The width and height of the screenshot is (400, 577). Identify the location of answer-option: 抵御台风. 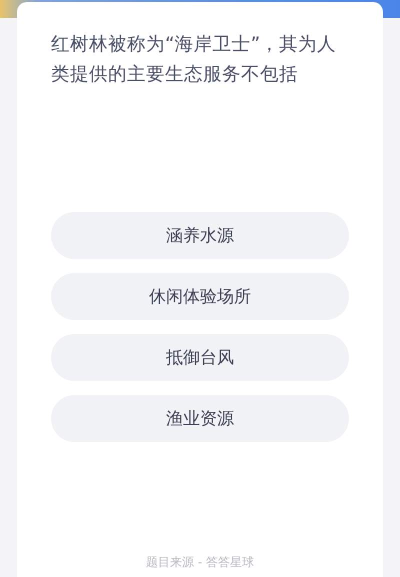
(200, 357).